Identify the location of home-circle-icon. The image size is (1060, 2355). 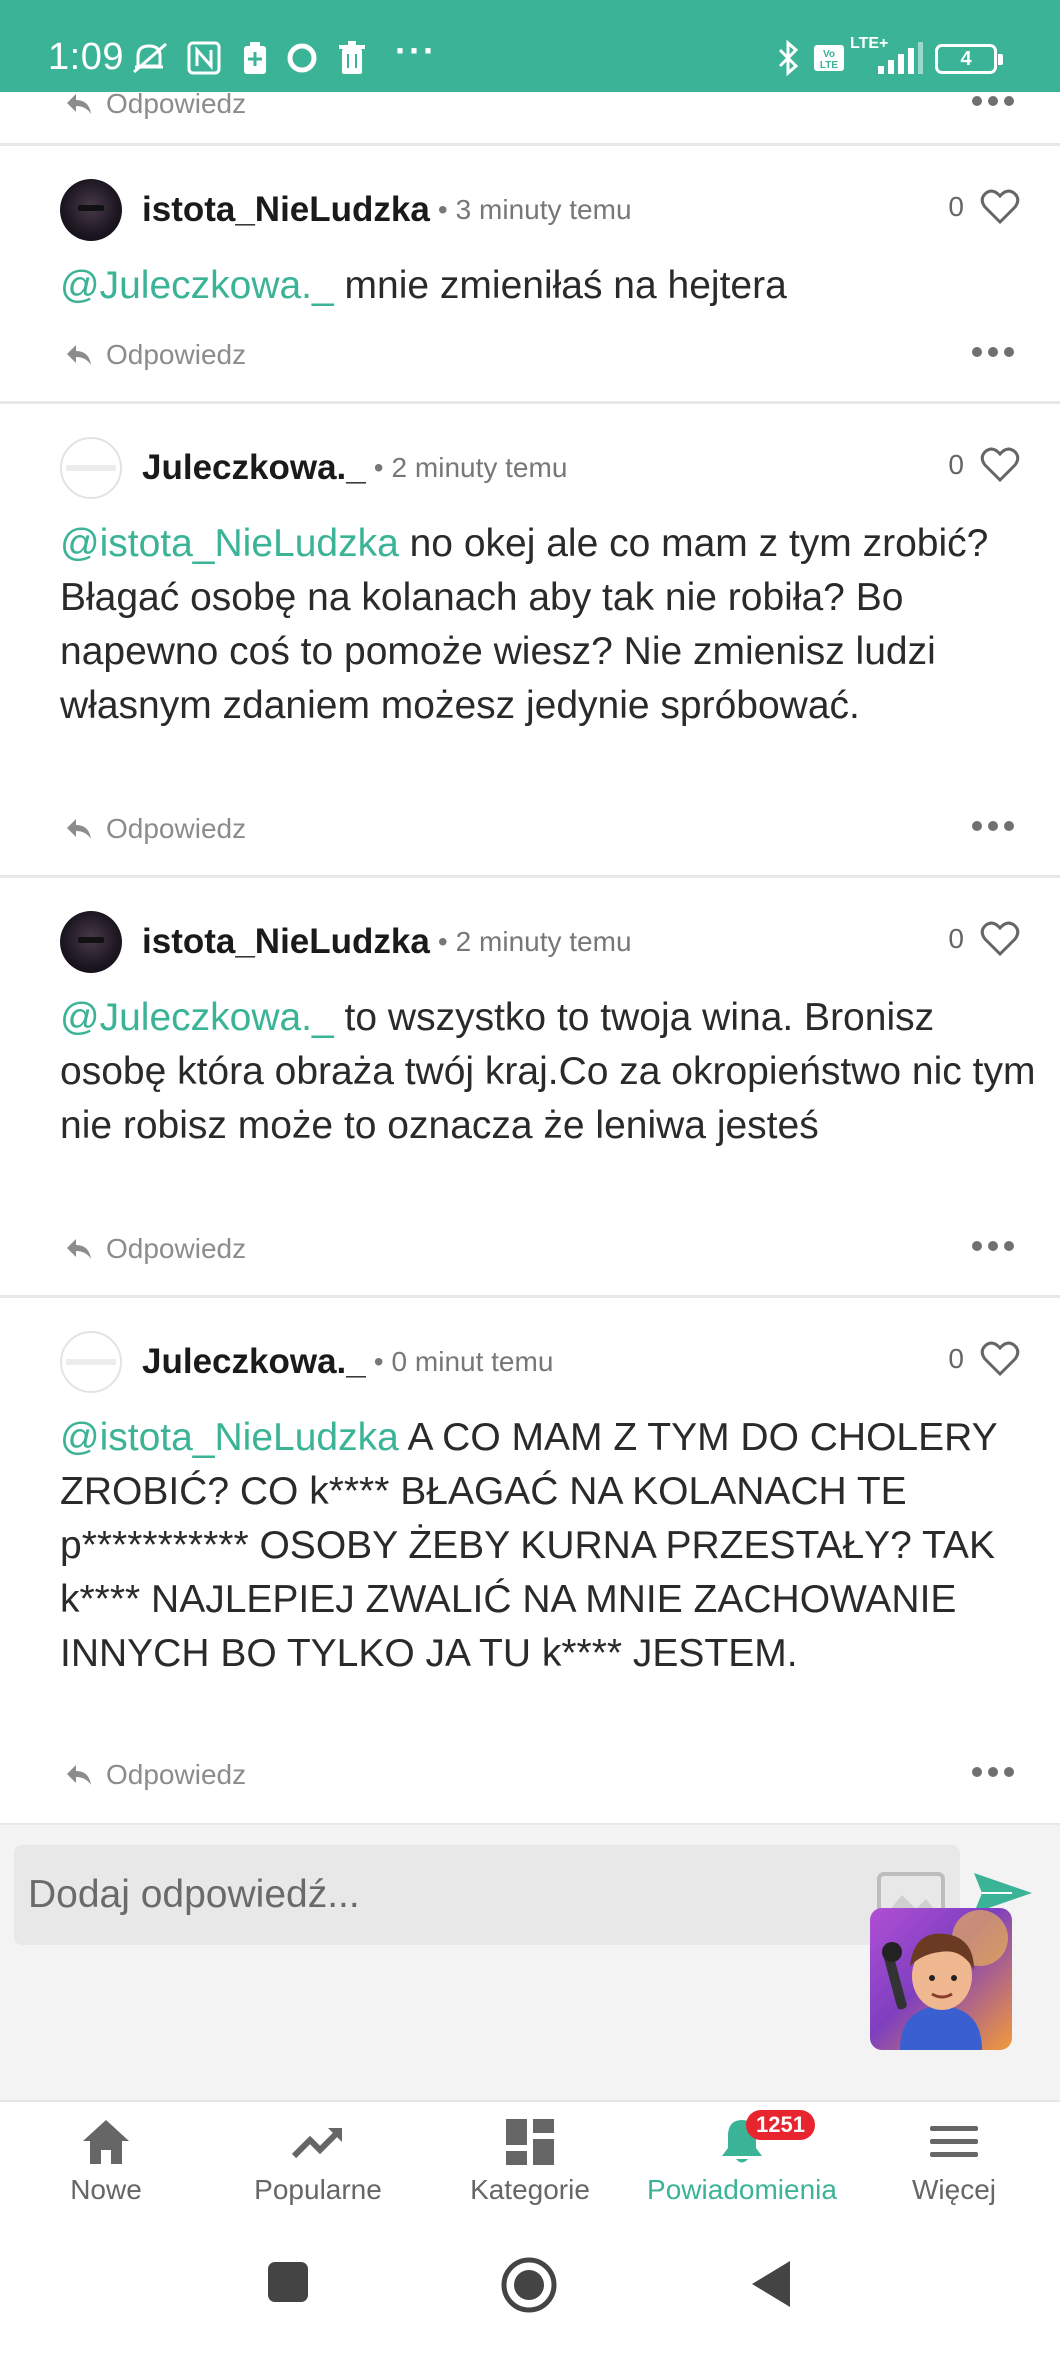
(529, 2287).